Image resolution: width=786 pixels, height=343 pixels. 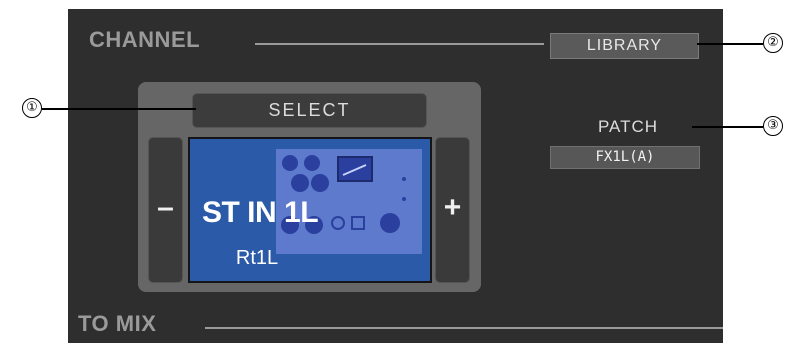 I want to click on channel-title-rule, so click(x=399, y=44).